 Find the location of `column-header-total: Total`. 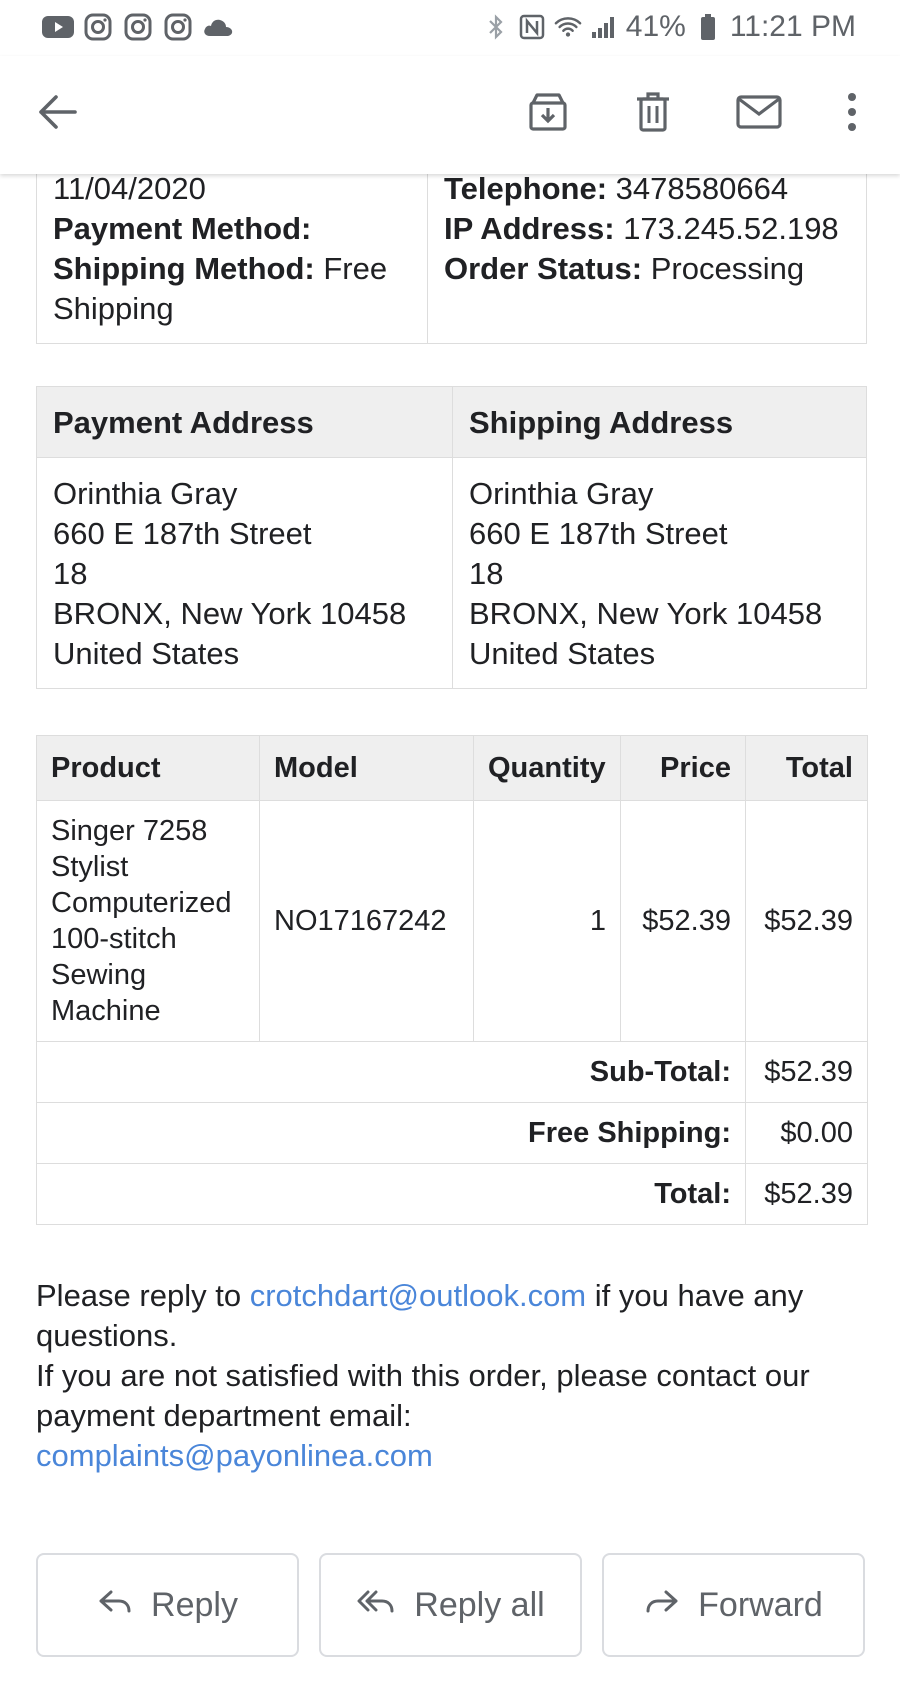

column-header-total: Total is located at coordinates (806, 768).